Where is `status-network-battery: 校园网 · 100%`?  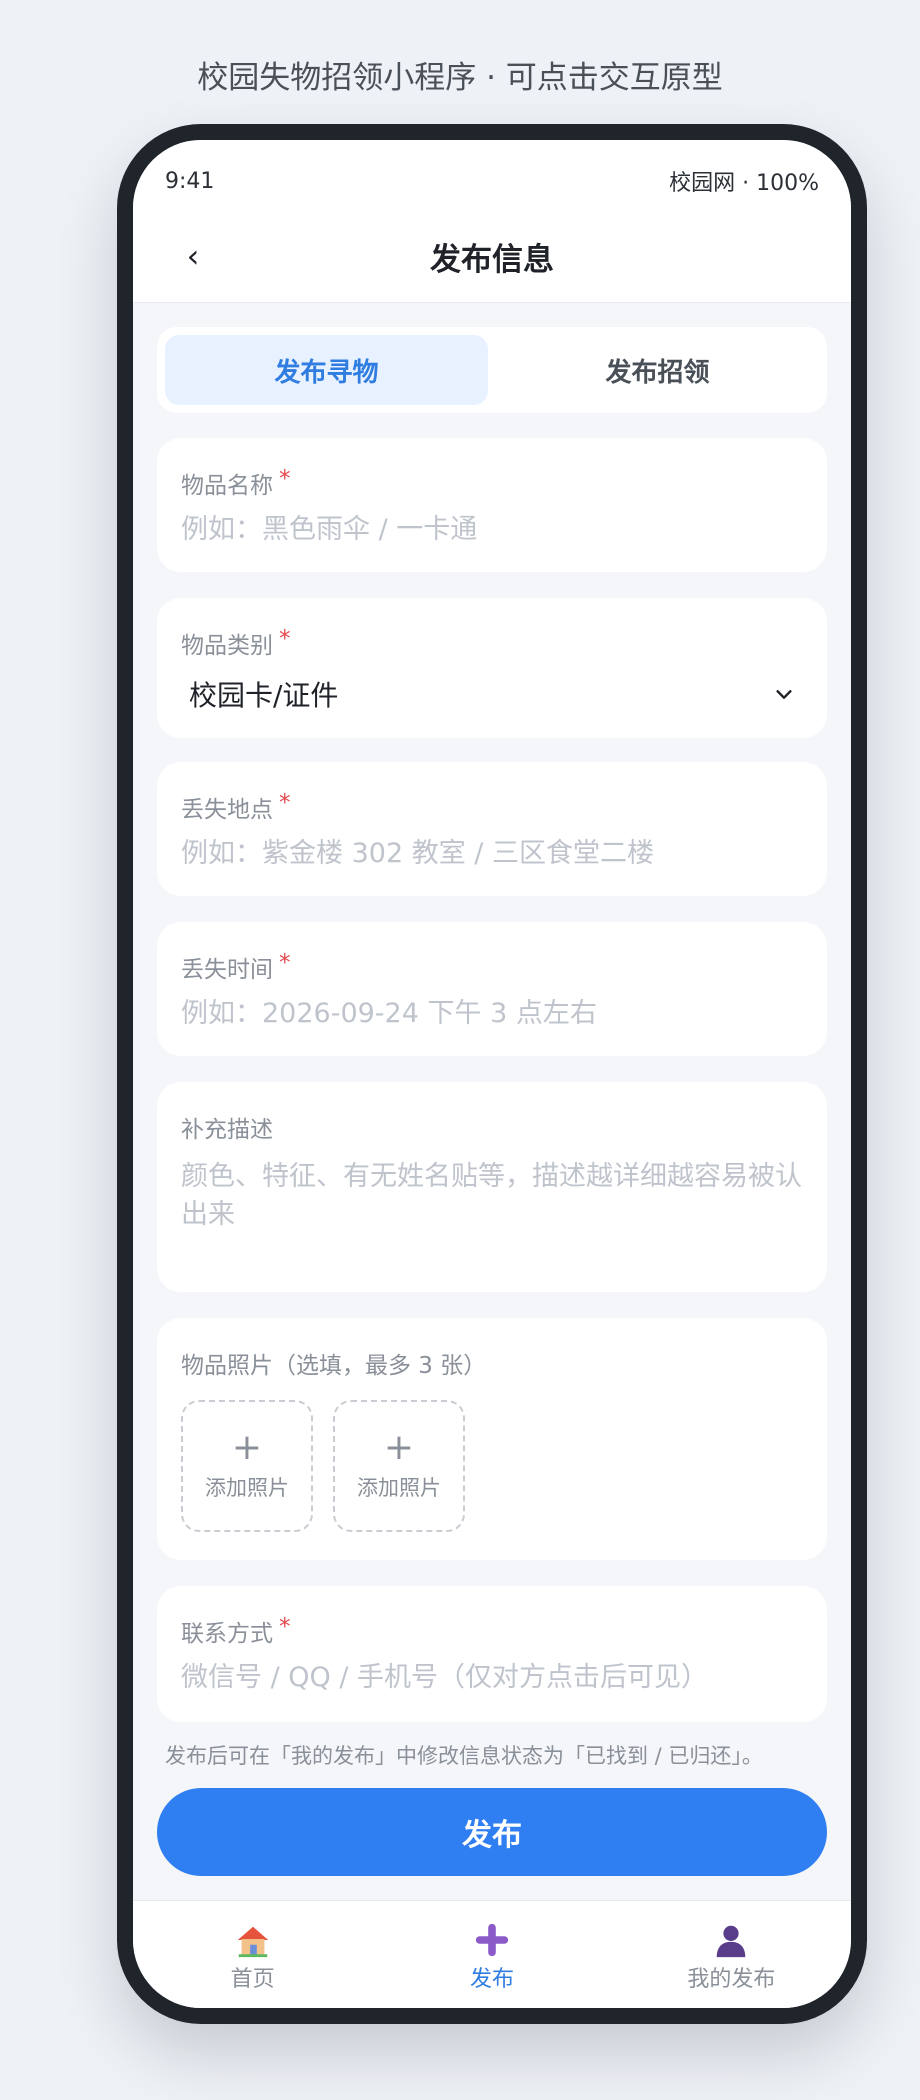
status-network-battery: 校园网 · 100% is located at coordinates (744, 183).